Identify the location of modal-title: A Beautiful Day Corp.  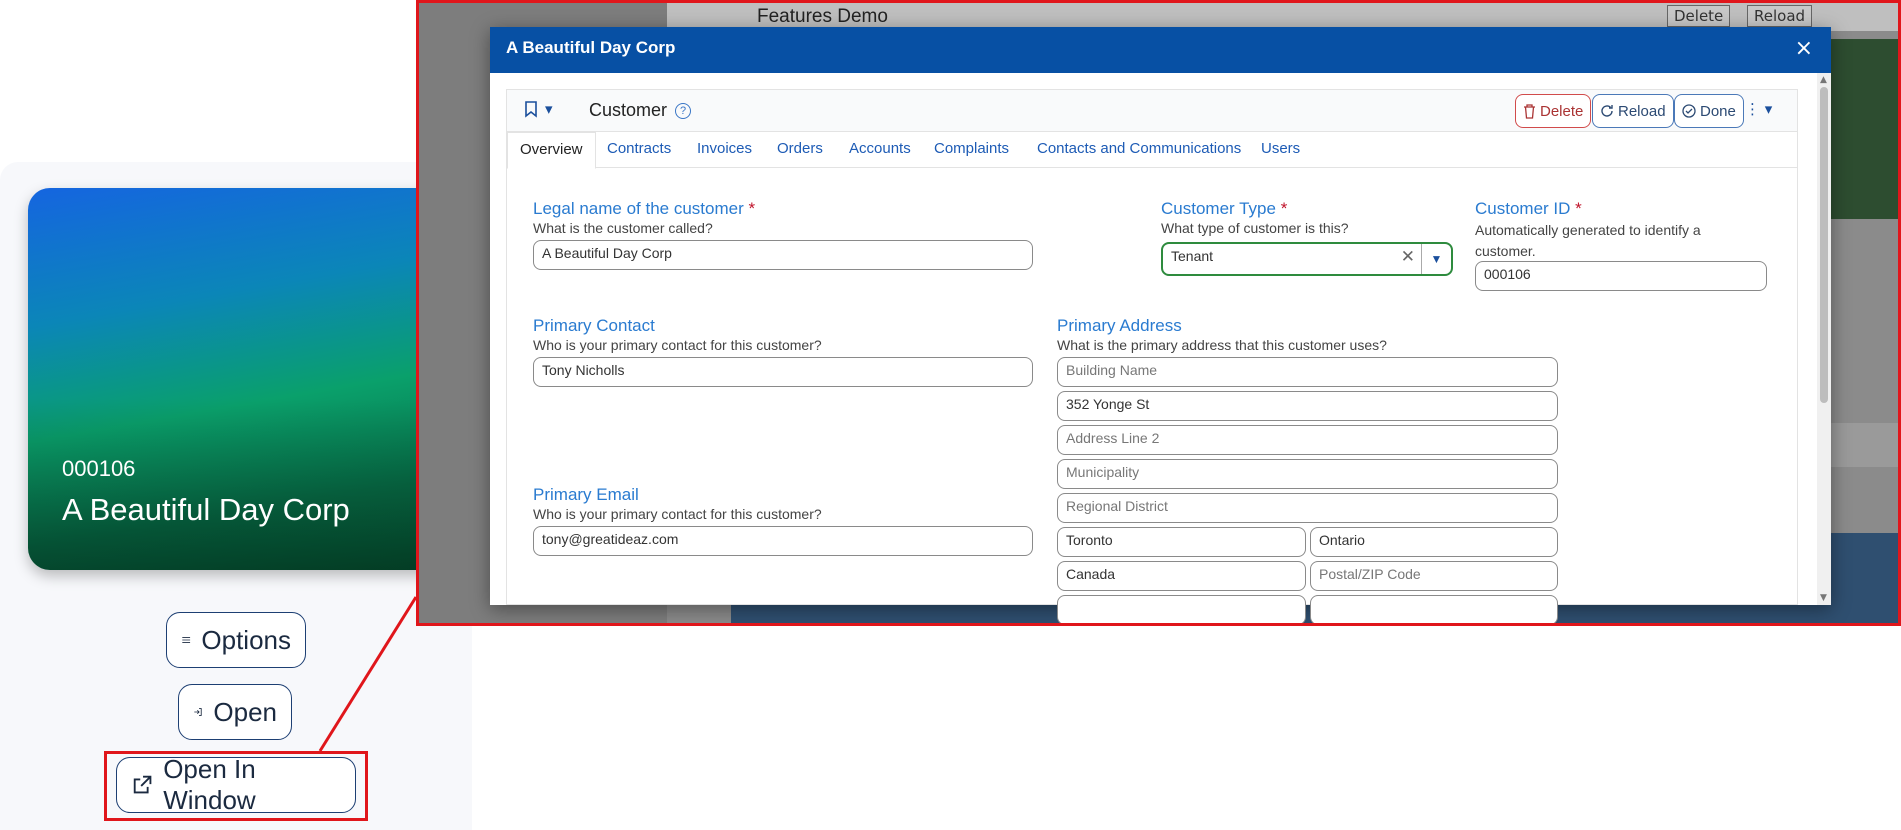
(591, 47).